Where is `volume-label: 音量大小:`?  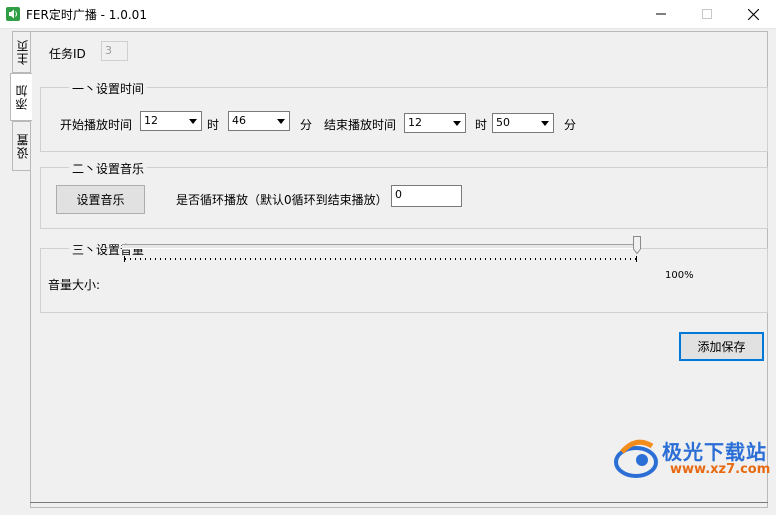 volume-label: 音量大小: is located at coordinates (74, 285).